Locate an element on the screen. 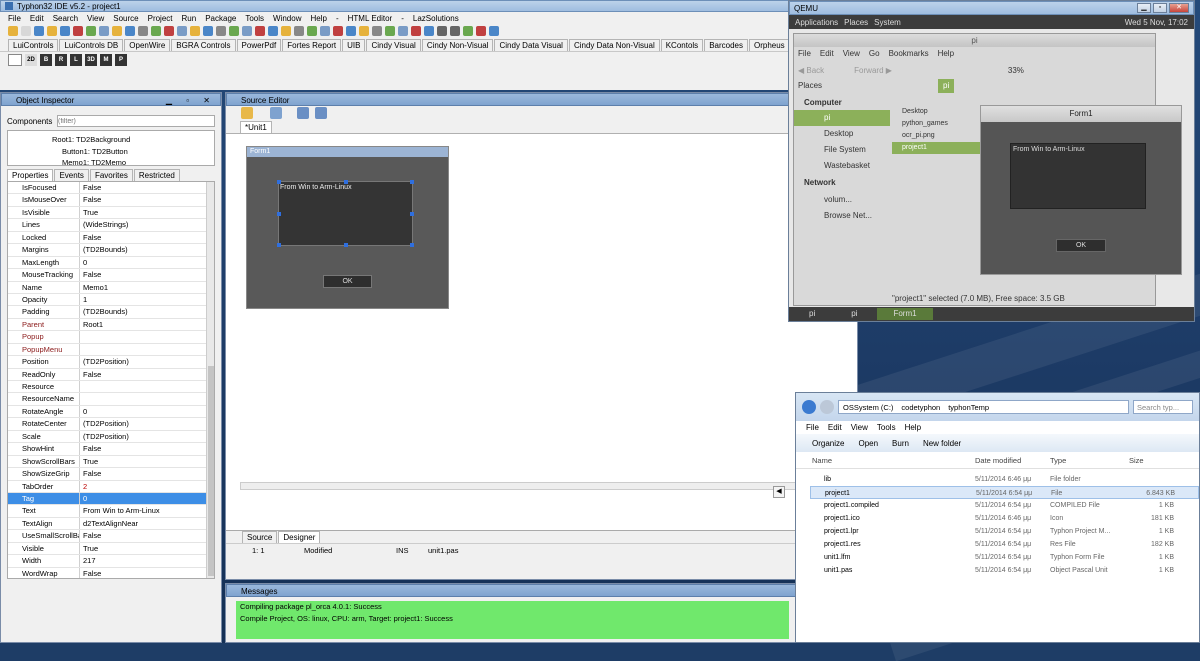 The image size is (1200, 661). fm-menu-item: Edit is located at coordinates (827, 54).